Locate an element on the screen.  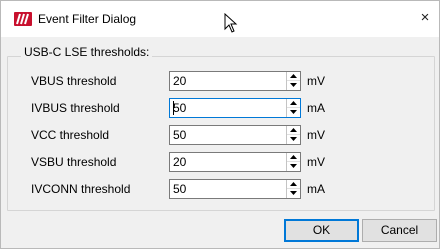
text-caret is located at coordinates (173, 108).